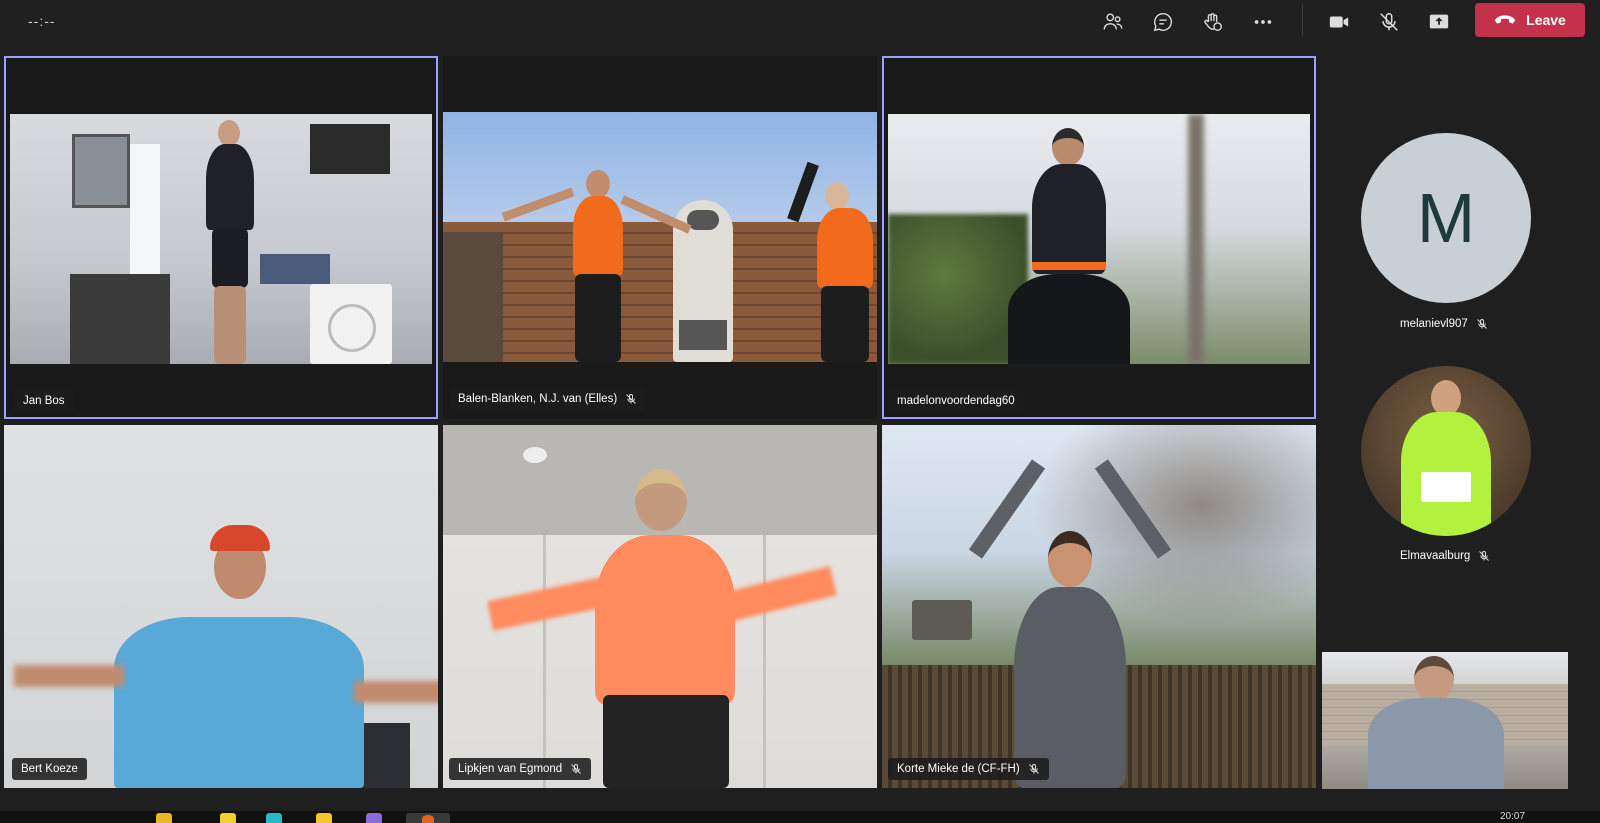 Image resolution: width=1600 pixels, height=823 pixels. Describe the element at coordinates (1263, 22) in the screenshot. I see `more-options-icon` at that location.